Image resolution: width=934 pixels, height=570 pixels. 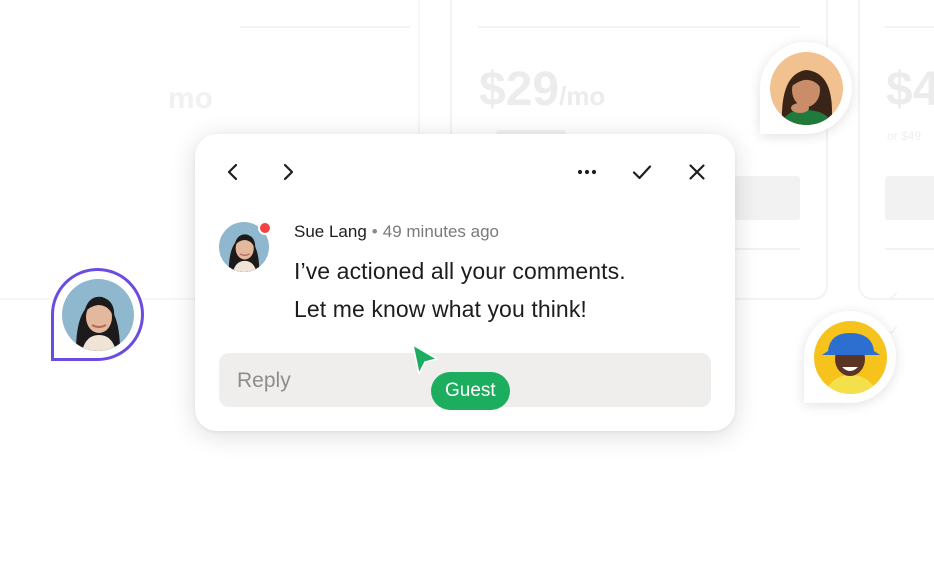 I want to click on plan-2-sub: or $49, so click(x=904, y=136).